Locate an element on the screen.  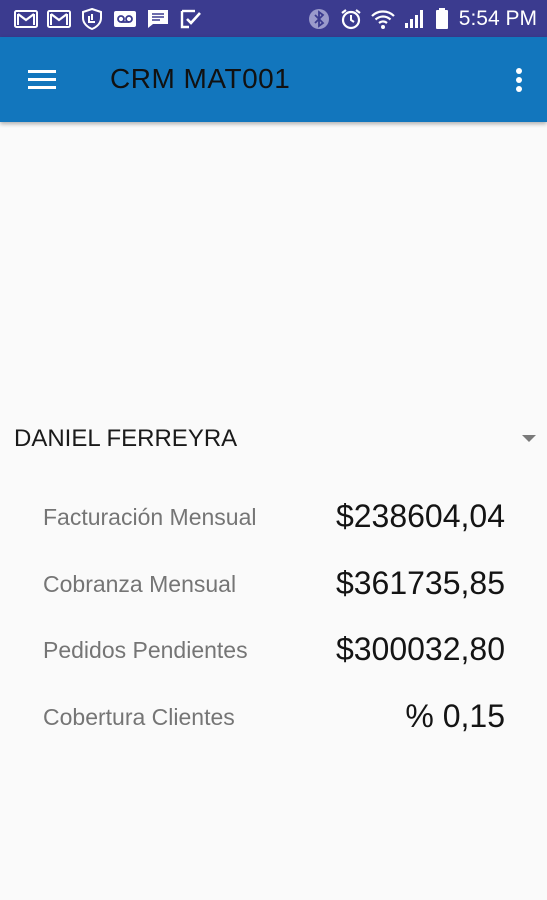
metric-label: Pedidos Pendientes is located at coordinates (145, 650).